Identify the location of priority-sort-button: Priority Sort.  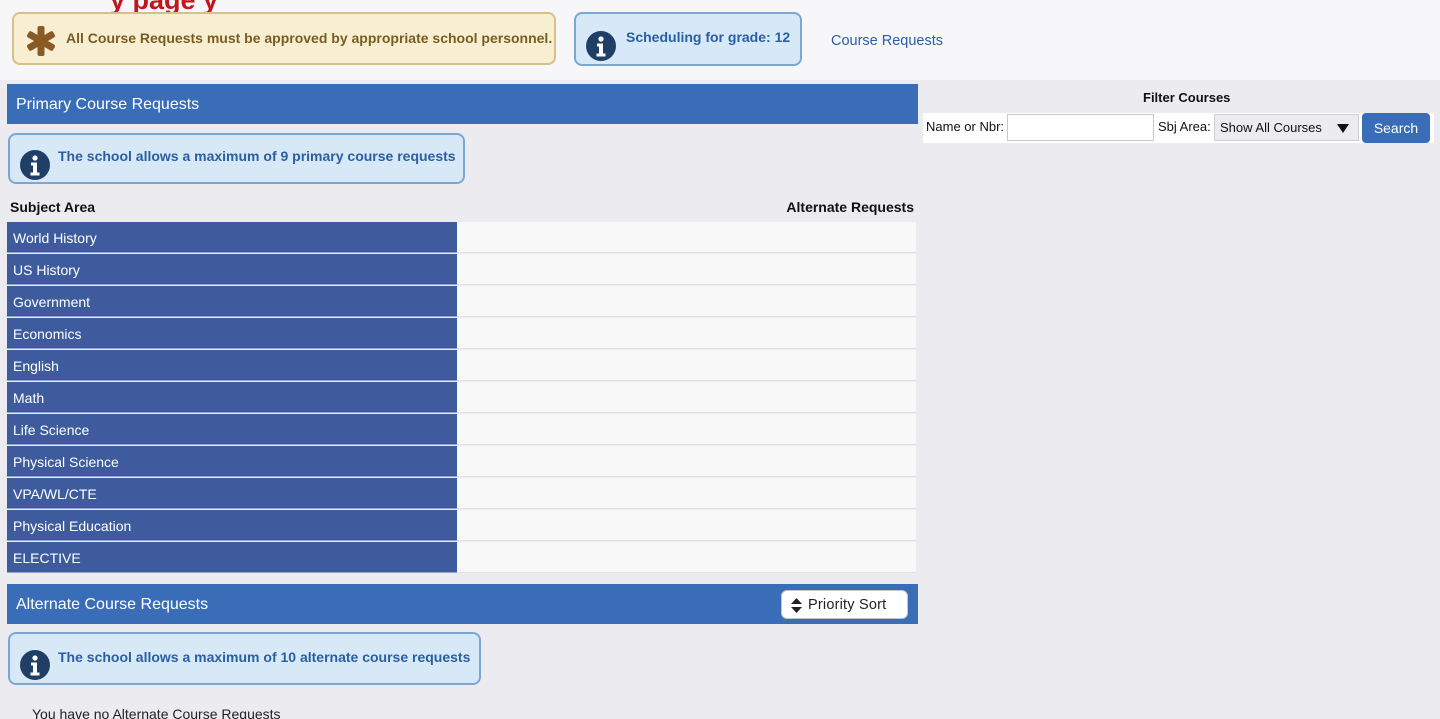
(844, 604).